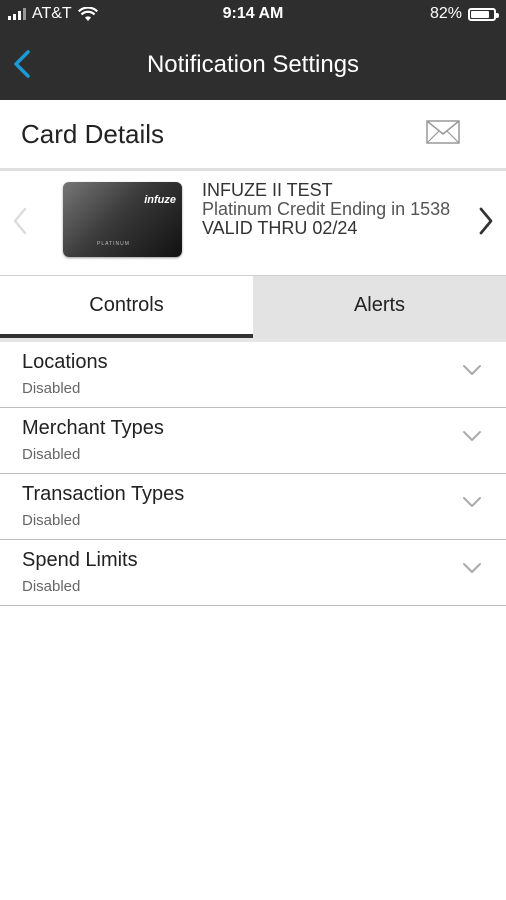  I want to click on control-item-spend-limits: Spend Limits Disabled, so click(253, 573).